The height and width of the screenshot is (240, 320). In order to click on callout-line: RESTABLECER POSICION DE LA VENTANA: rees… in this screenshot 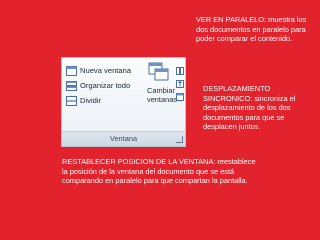, I will do `click(159, 161)`.